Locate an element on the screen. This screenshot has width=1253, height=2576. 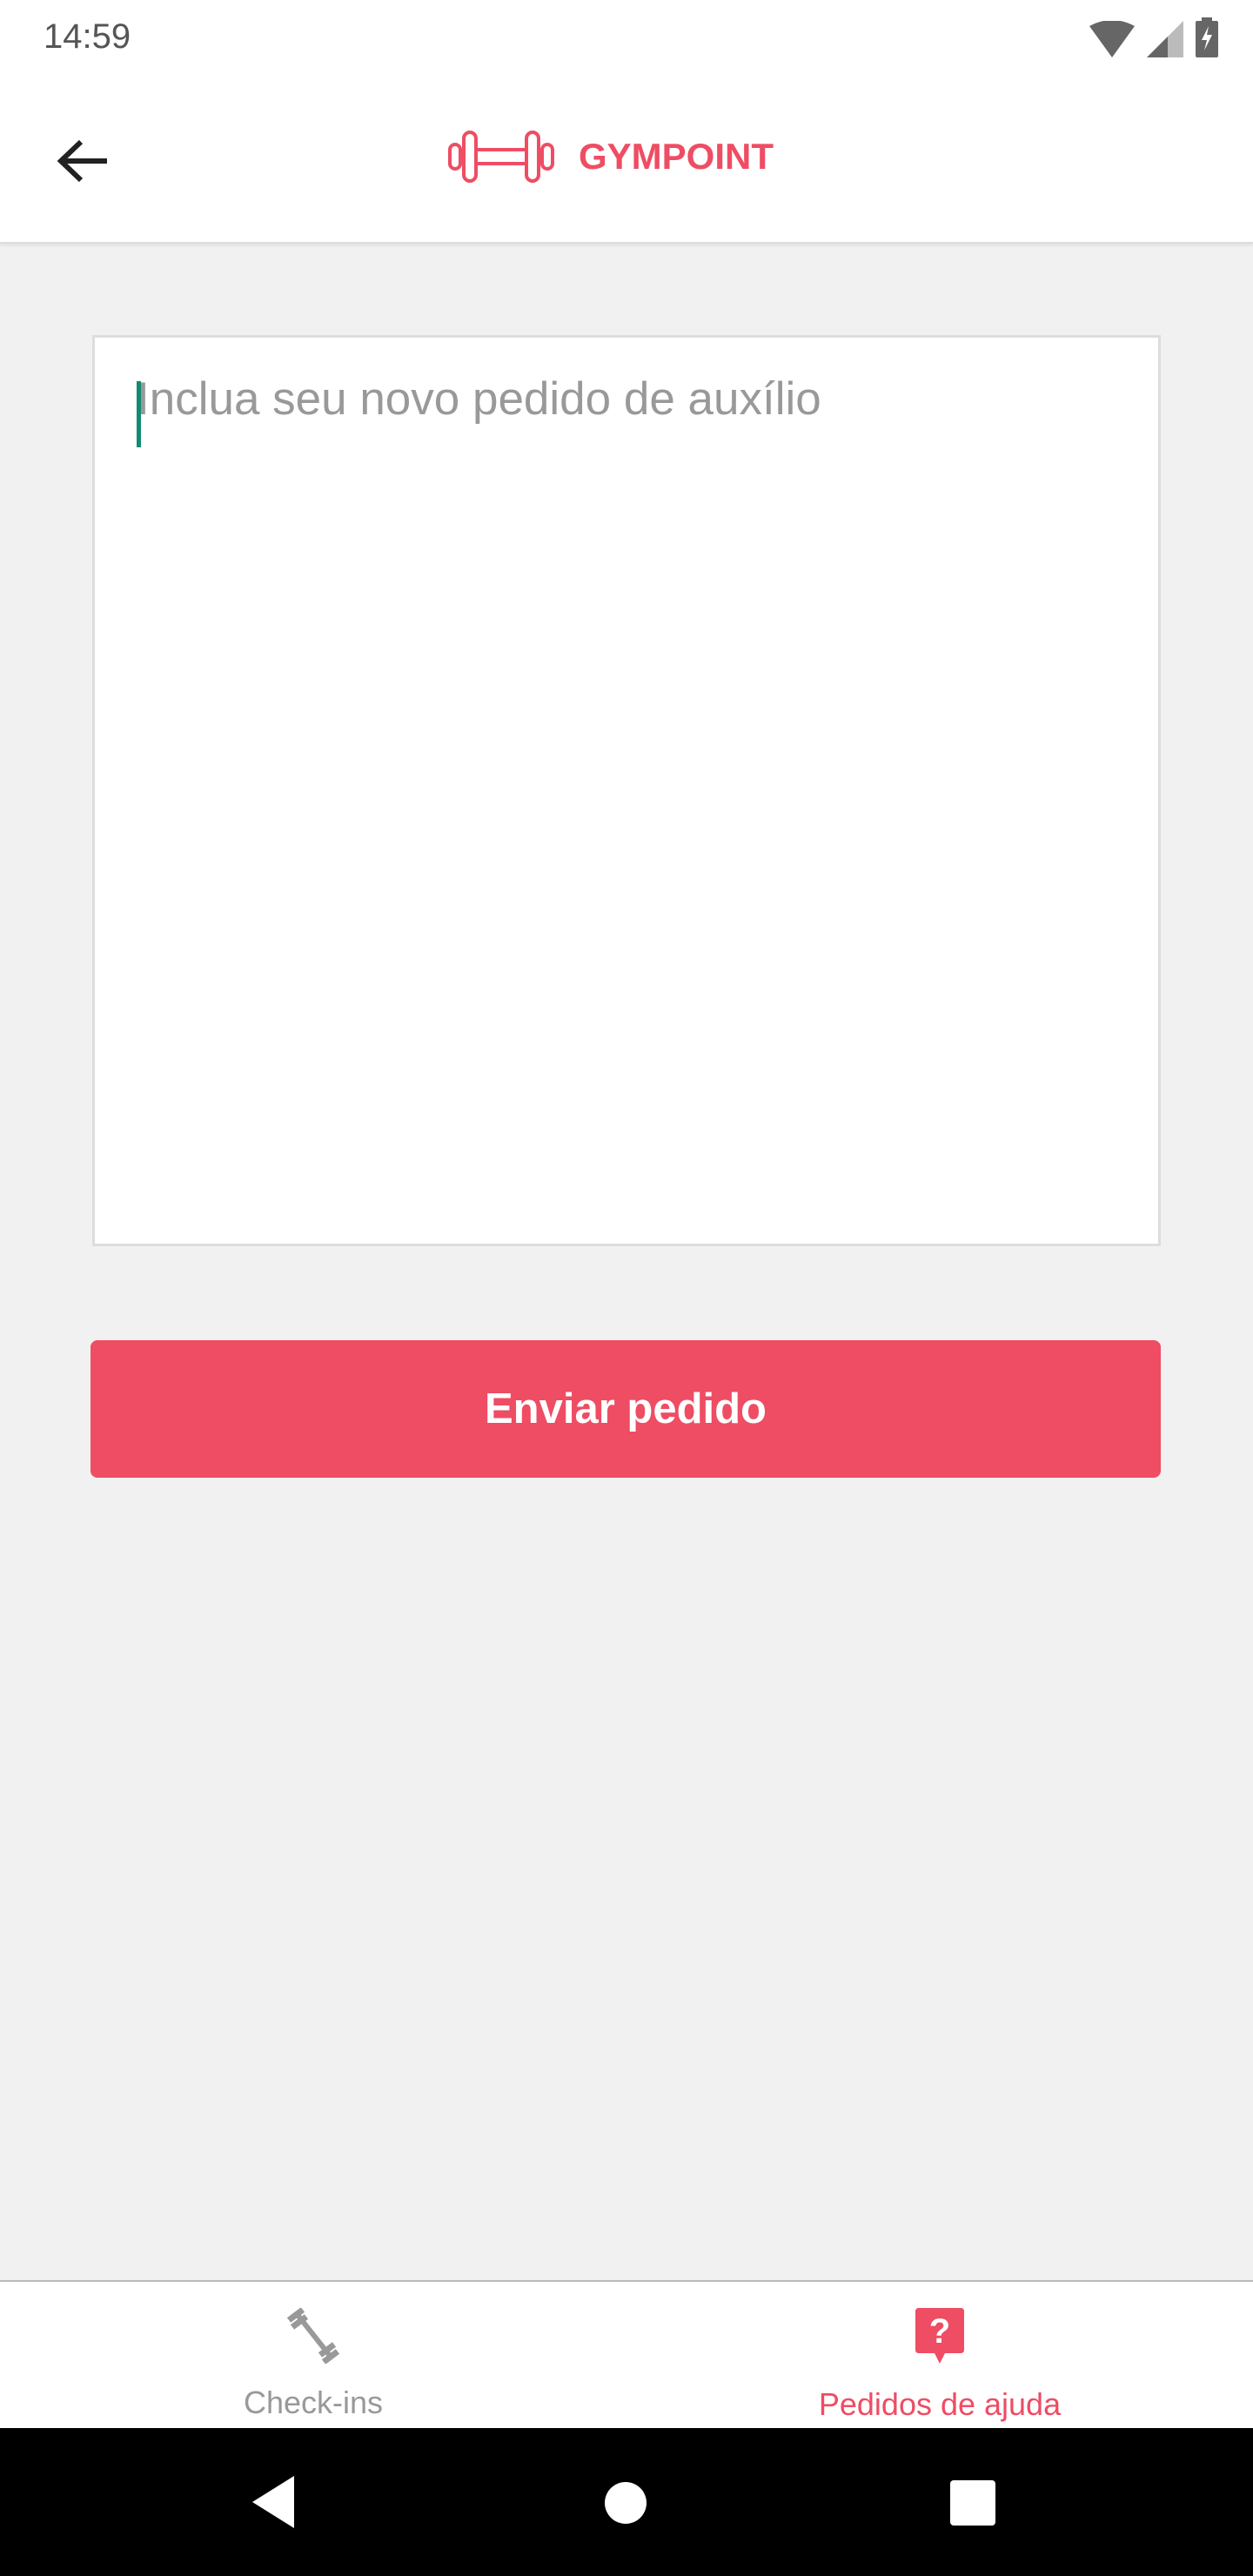
nav-home-icon is located at coordinates (626, 2503).